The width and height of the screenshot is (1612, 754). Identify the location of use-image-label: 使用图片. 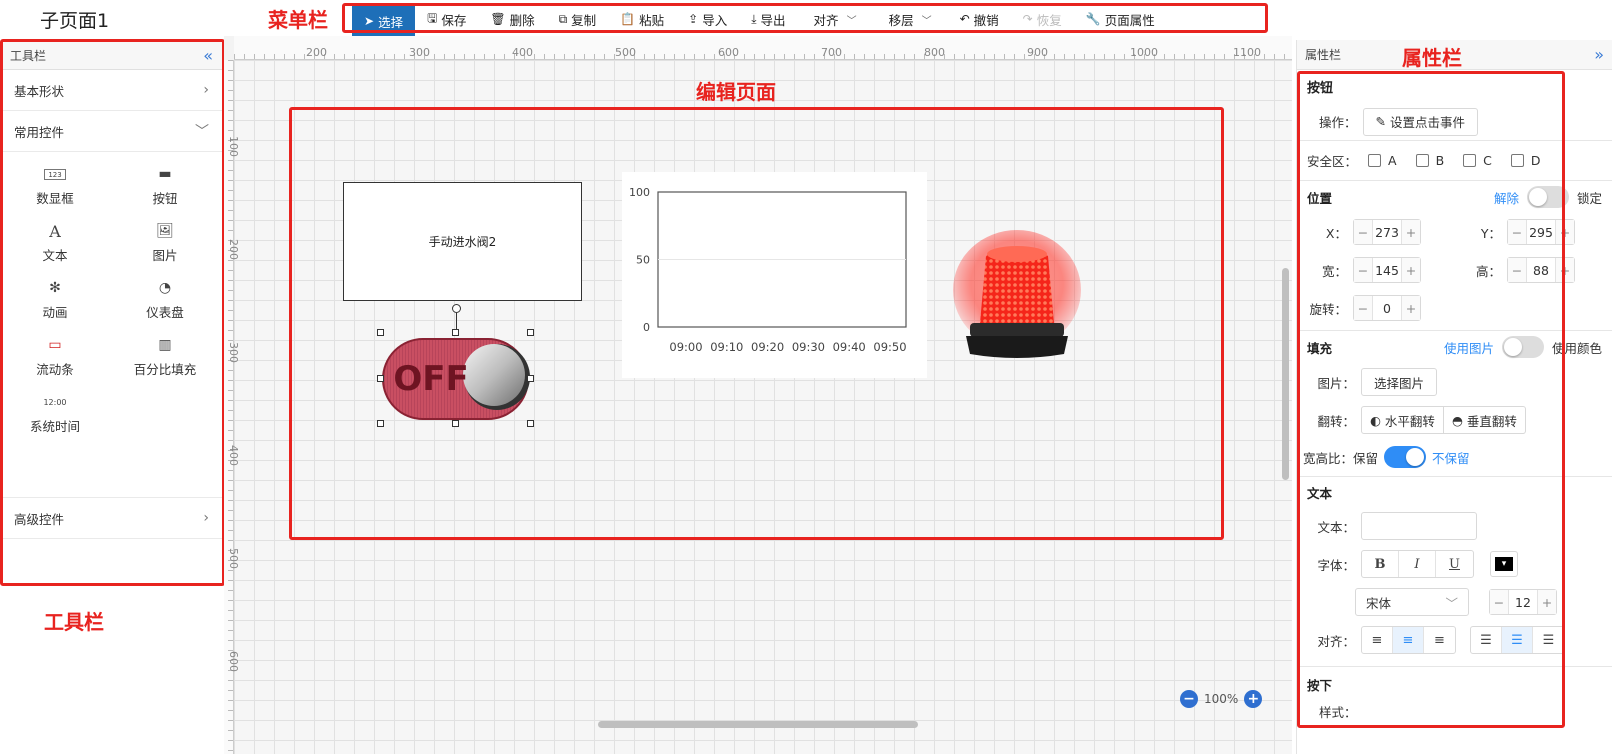
(1469, 347).